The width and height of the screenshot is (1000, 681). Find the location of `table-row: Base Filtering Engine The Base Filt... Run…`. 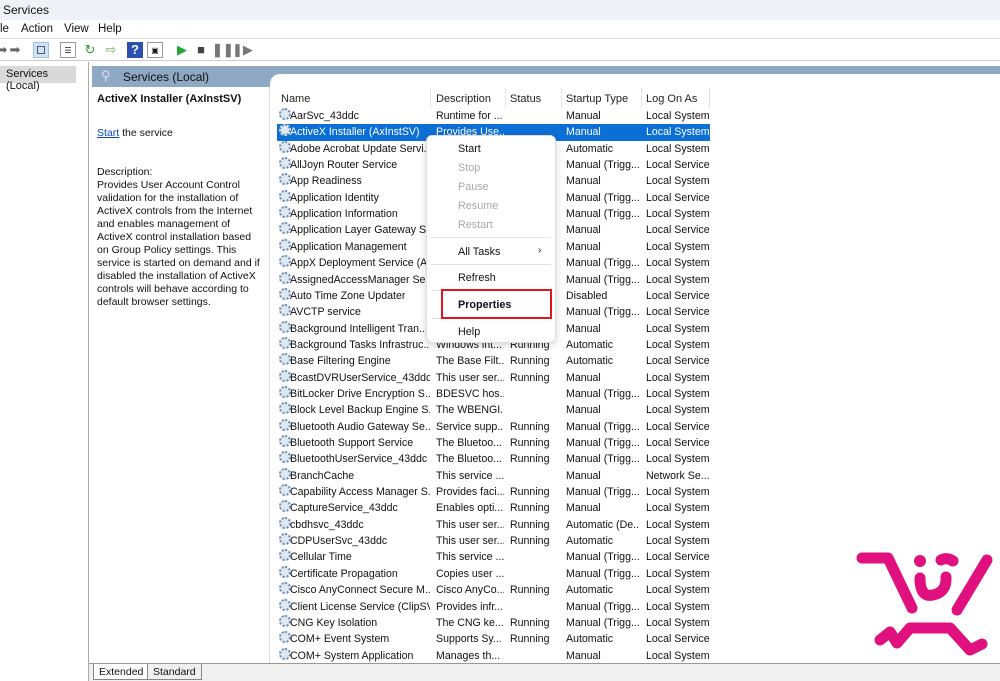

table-row: Base Filtering Engine The Base Filt... Run… is located at coordinates (493, 361).